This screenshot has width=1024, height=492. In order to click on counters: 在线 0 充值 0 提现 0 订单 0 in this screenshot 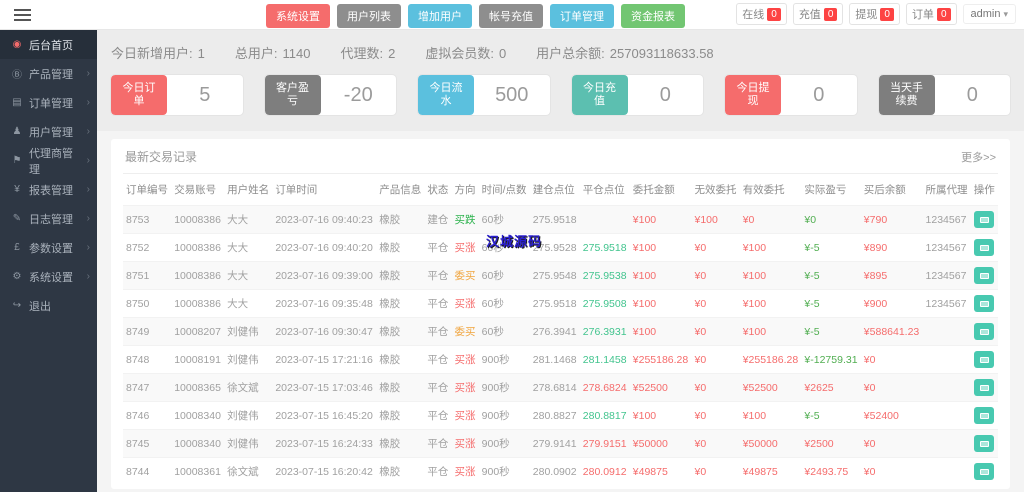, I will do `click(846, 14)`.